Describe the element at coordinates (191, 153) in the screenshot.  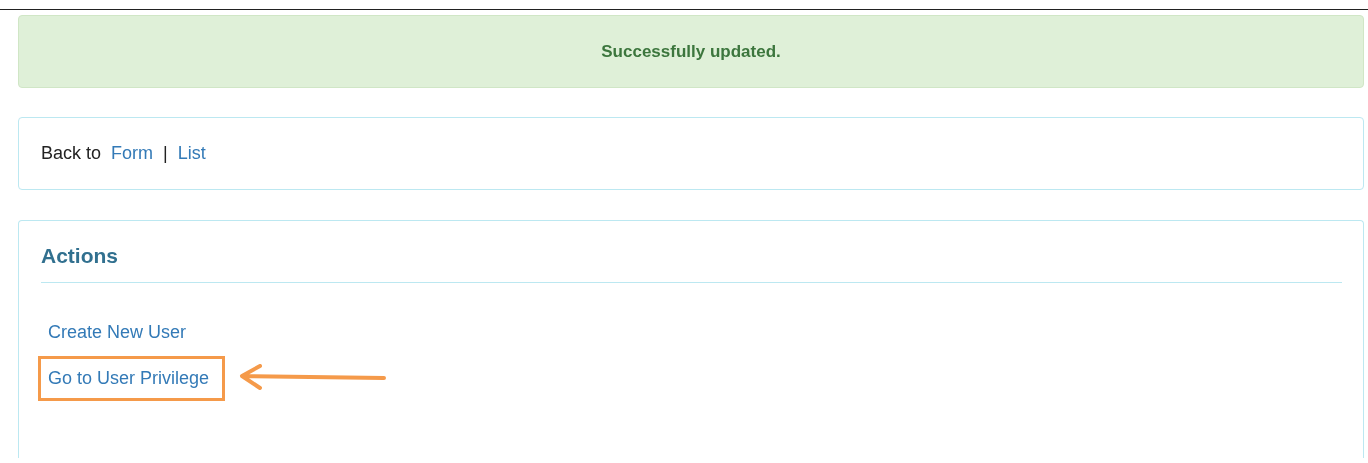
I see `back-link: List` at that location.